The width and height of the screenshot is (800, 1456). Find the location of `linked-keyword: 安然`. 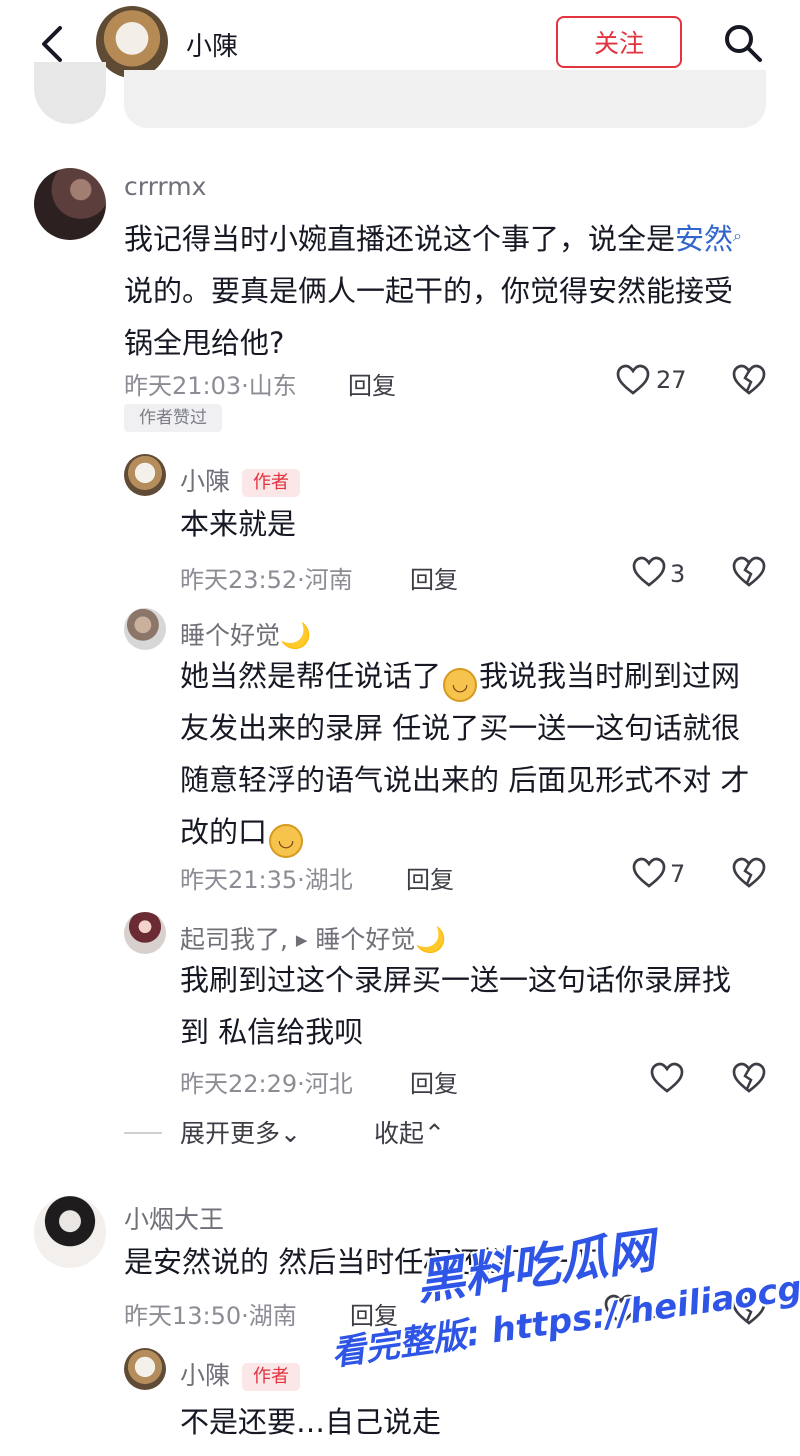

linked-keyword: 安然 is located at coordinates (704, 239).